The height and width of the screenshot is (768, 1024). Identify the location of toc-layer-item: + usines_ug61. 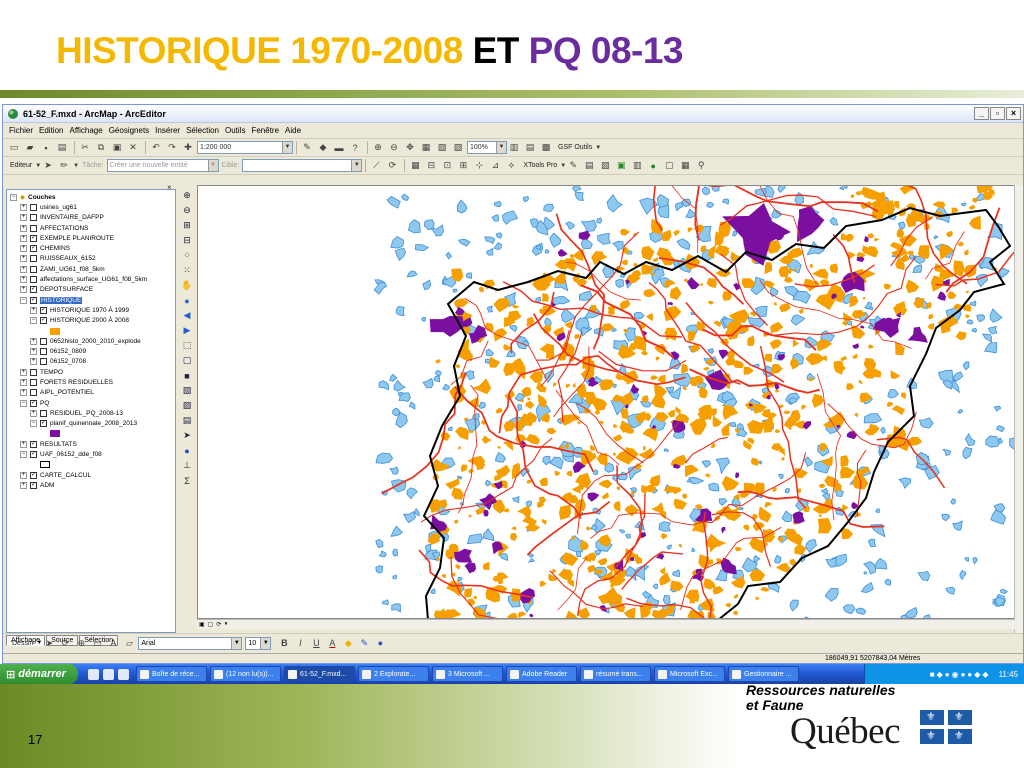
(92, 207).